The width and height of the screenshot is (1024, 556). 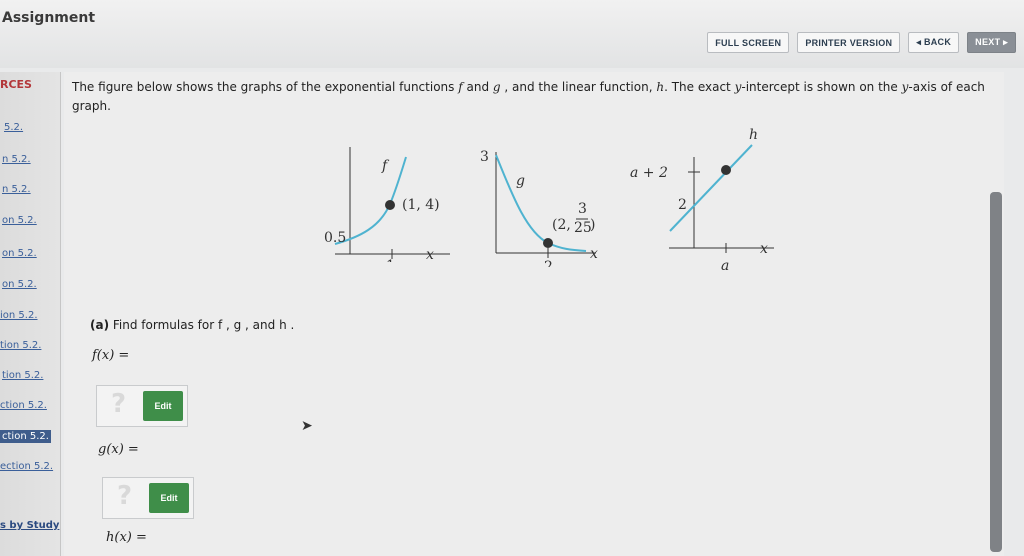 What do you see at coordinates (307, 426) in the screenshot?
I see `mouse-cursor-icon: ➤` at bounding box center [307, 426].